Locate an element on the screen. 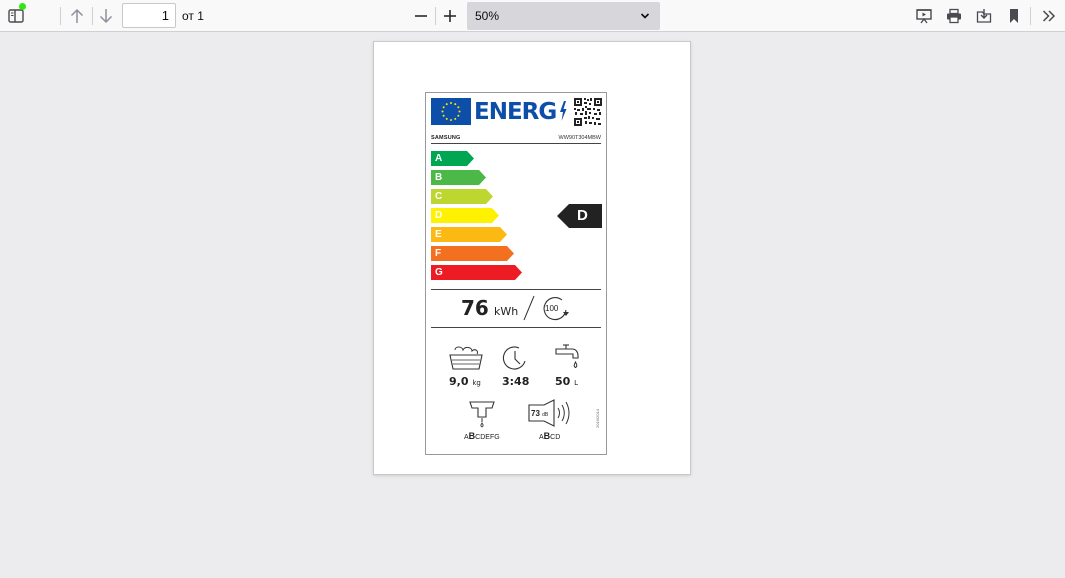 Image resolution: width=1065 pixels, height=578 pixels. eu-flag-icon is located at coordinates (451, 111).